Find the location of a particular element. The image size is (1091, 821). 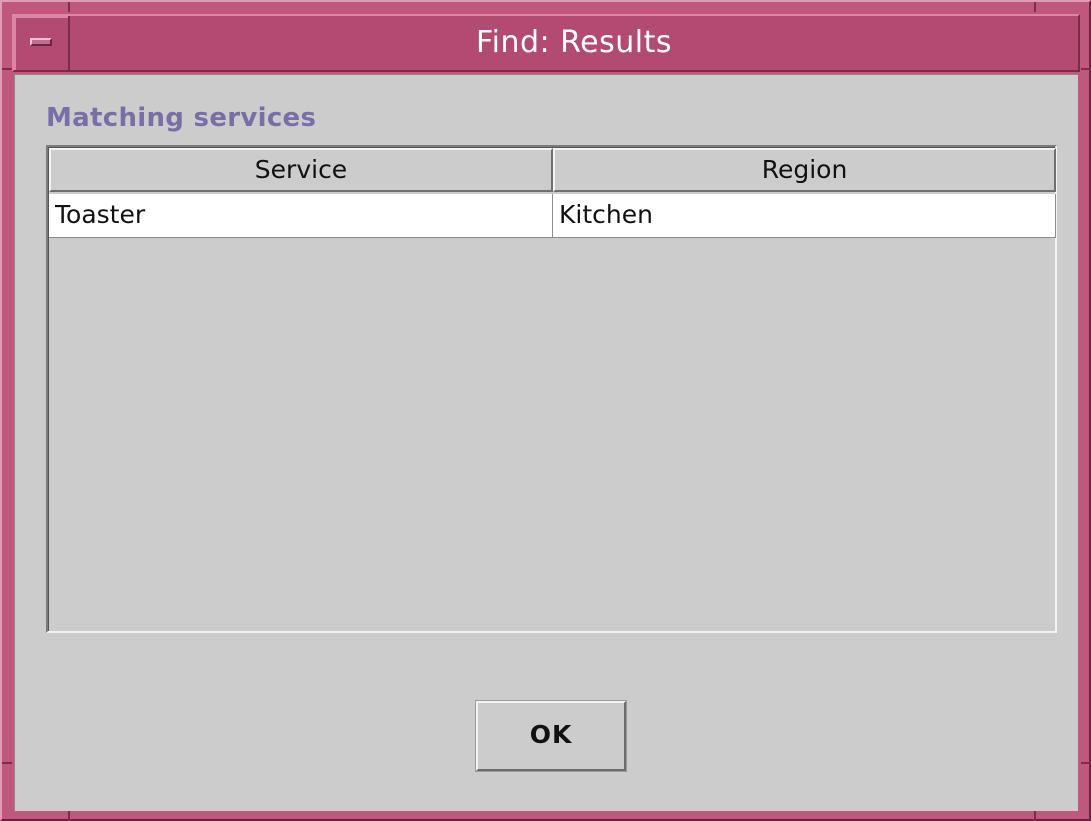

table-row: Toaster Kitchen is located at coordinates (552, 216).